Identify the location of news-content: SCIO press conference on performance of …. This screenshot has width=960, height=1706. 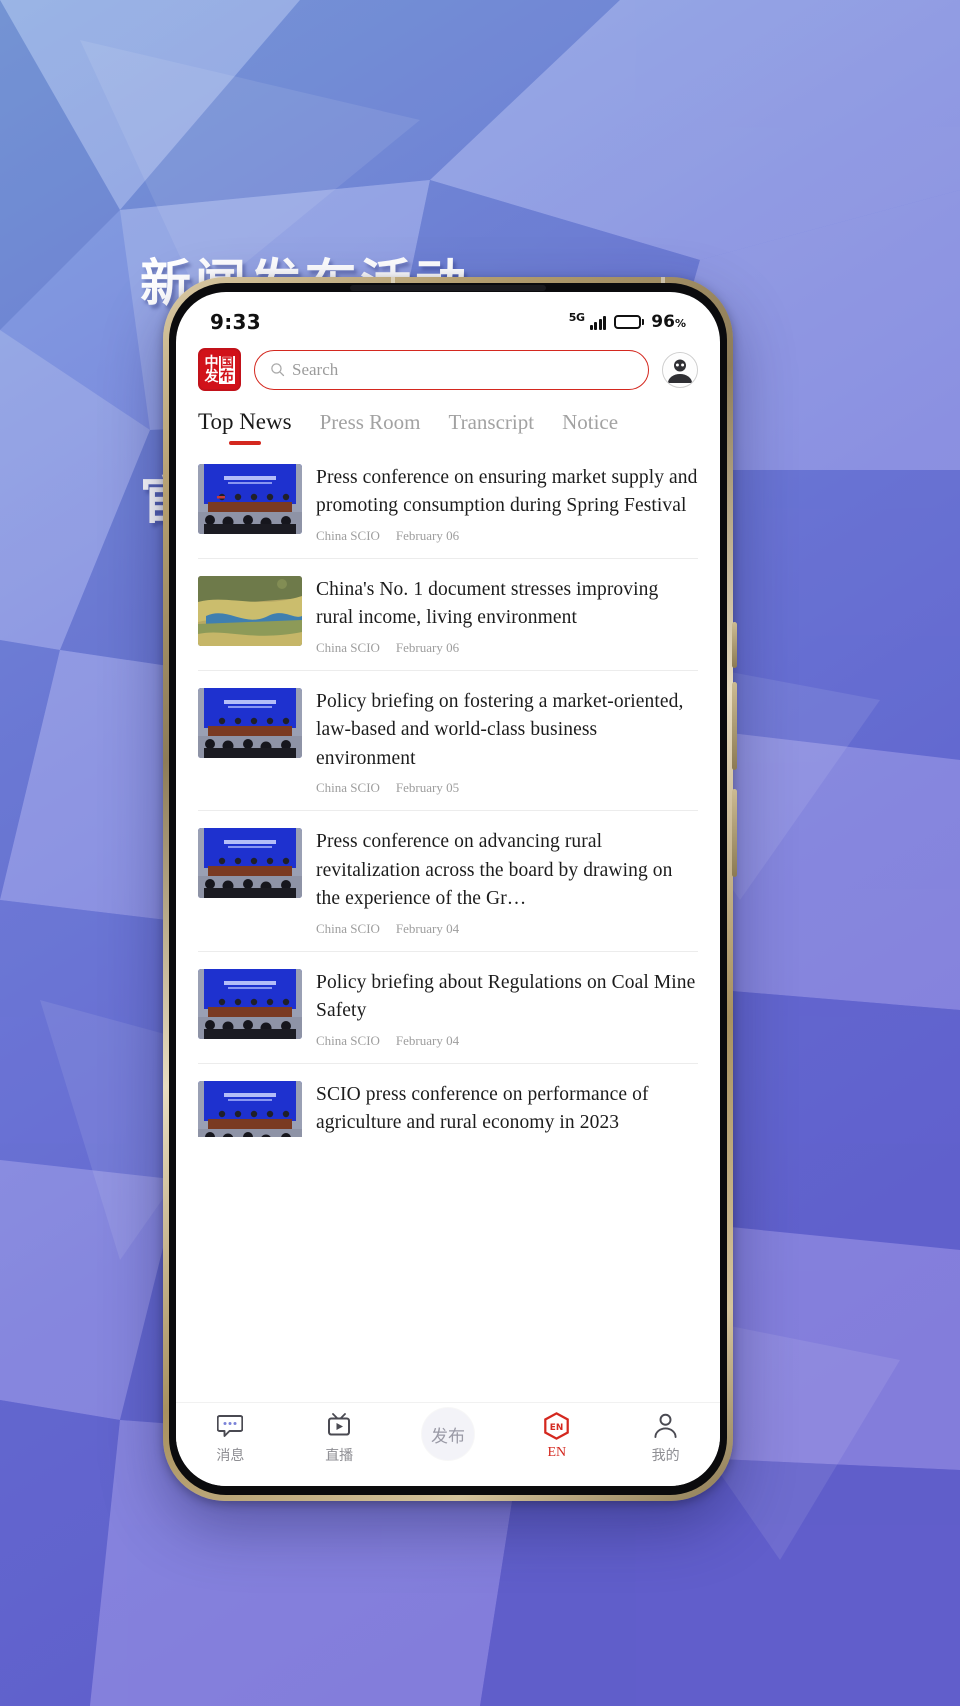
(507, 1109).